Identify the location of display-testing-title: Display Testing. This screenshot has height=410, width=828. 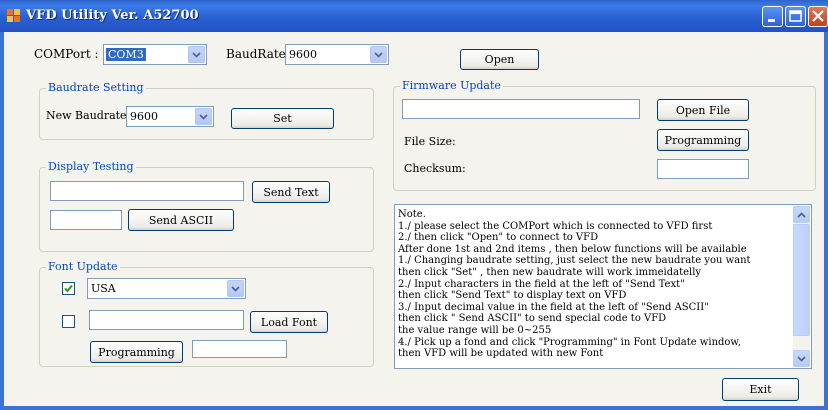
(91, 166).